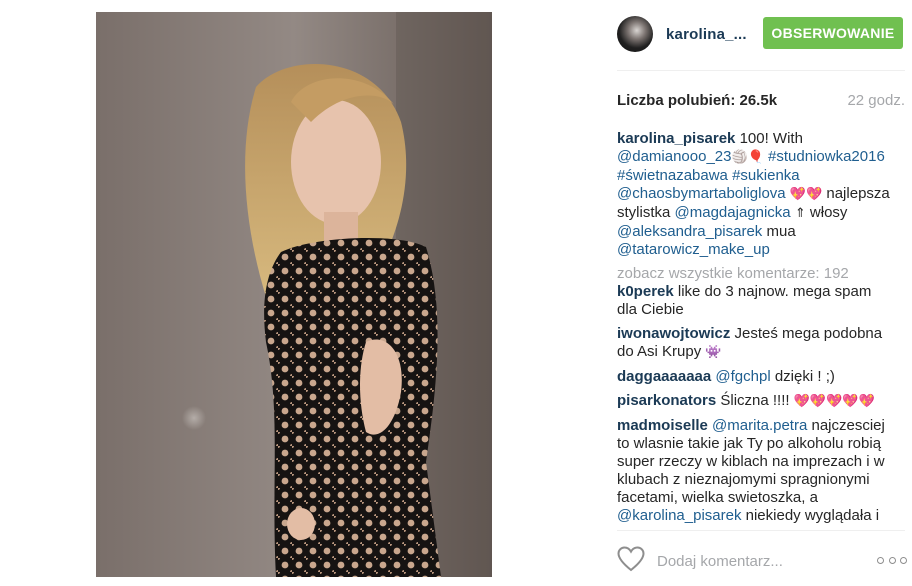  Describe the element at coordinates (676, 138) in the screenshot. I see `caption-username: karolina_pisarek` at that location.